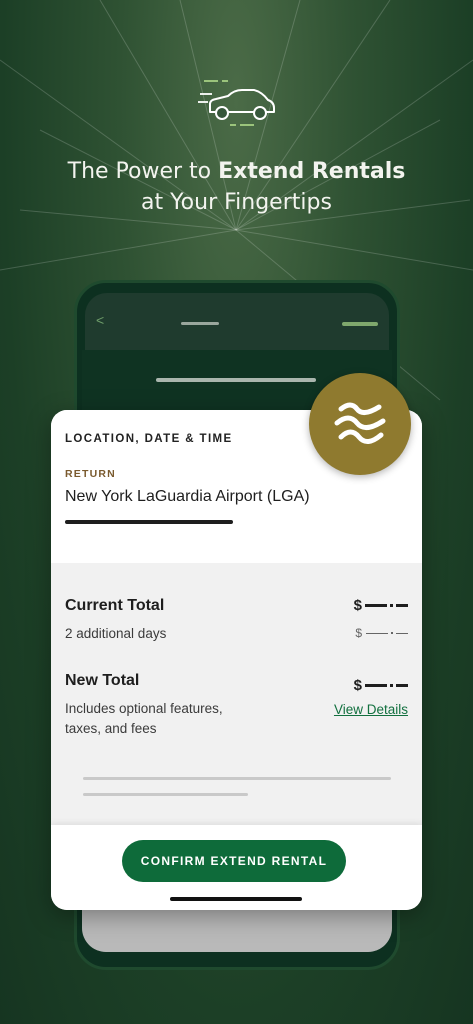 The height and width of the screenshot is (1024, 473). Describe the element at coordinates (236, 103) in the screenshot. I see `car-icon` at that location.